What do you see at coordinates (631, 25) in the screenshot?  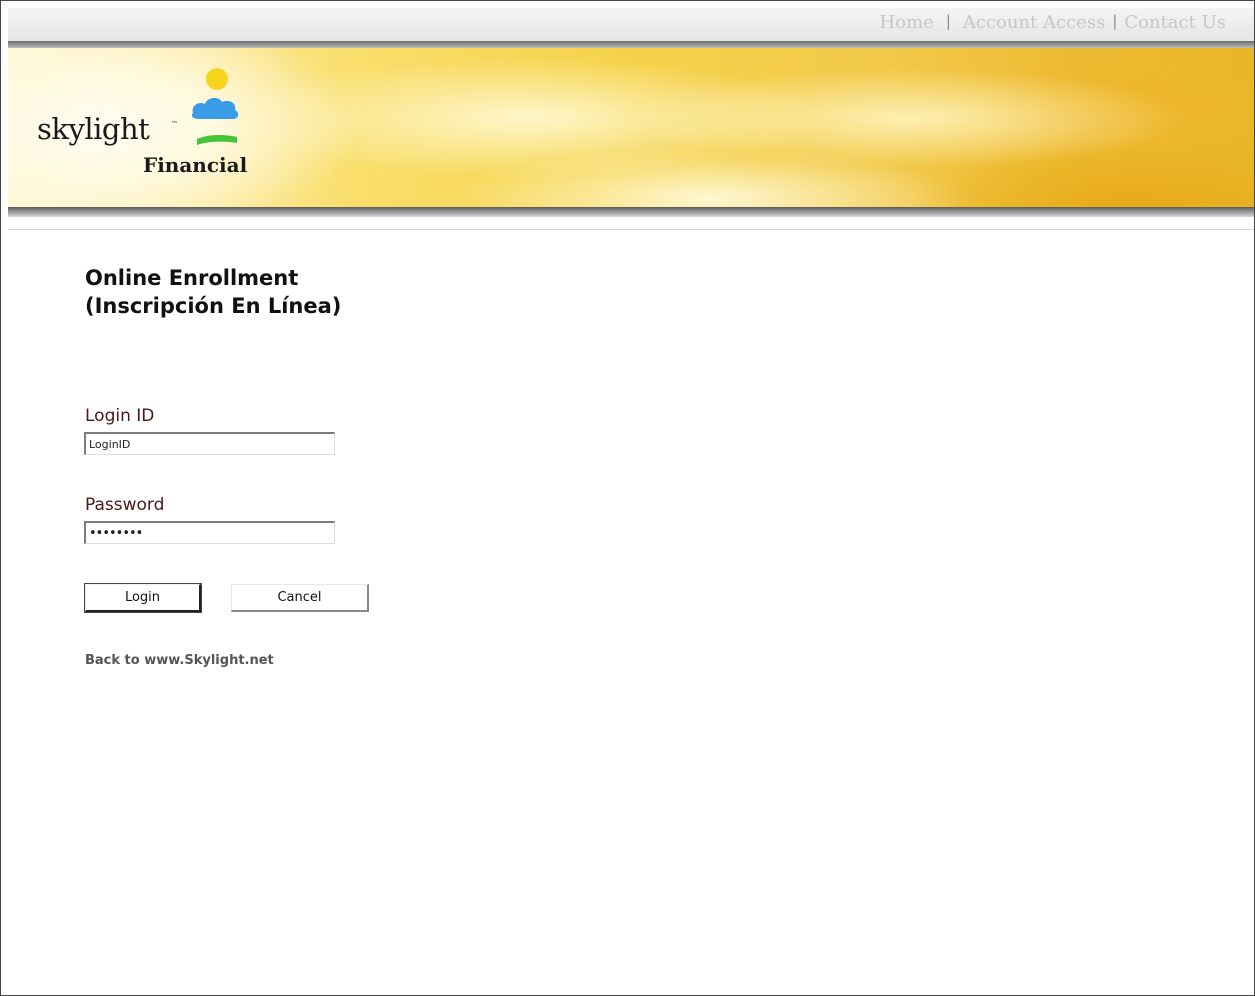 I see `top-navigation: Home | Account Access | Contact Us` at bounding box center [631, 25].